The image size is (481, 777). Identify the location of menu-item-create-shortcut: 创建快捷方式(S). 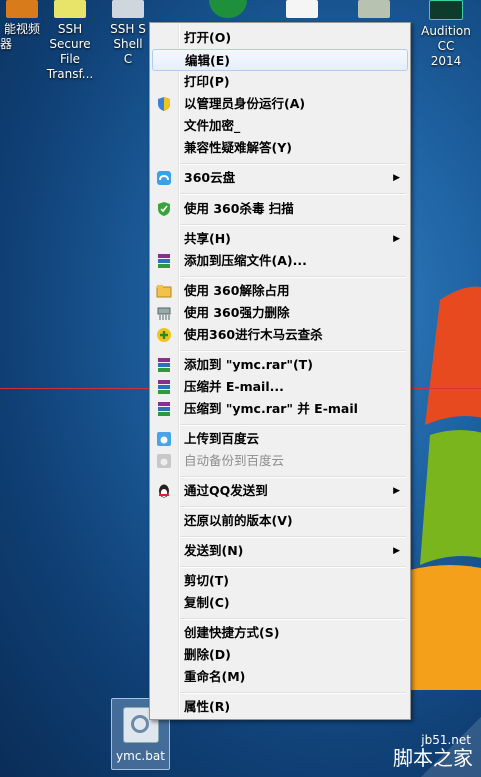
(280, 633).